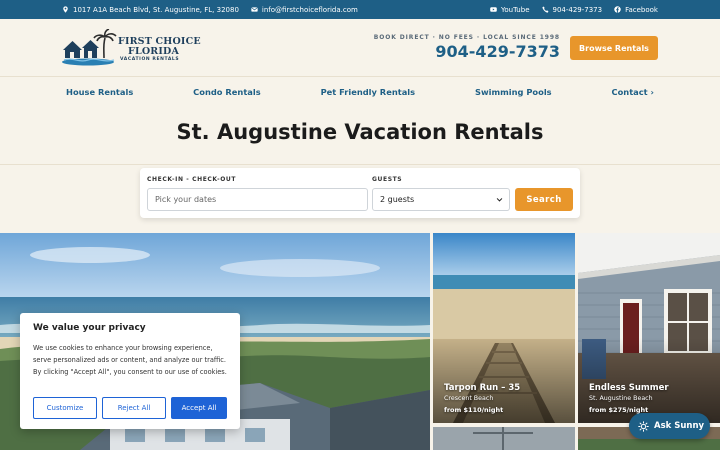 The height and width of the screenshot is (450, 720). What do you see at coordinates (397, 199) in the screenshot?
I see `guests-selected-value: 2 guests` at bounding box center [397, 199].